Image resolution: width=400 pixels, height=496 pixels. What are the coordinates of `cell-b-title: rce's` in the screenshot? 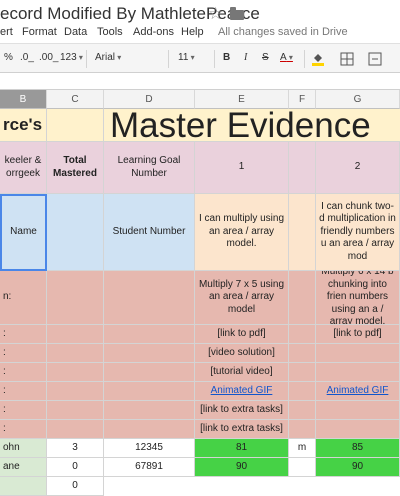 It's located at (23, 125).